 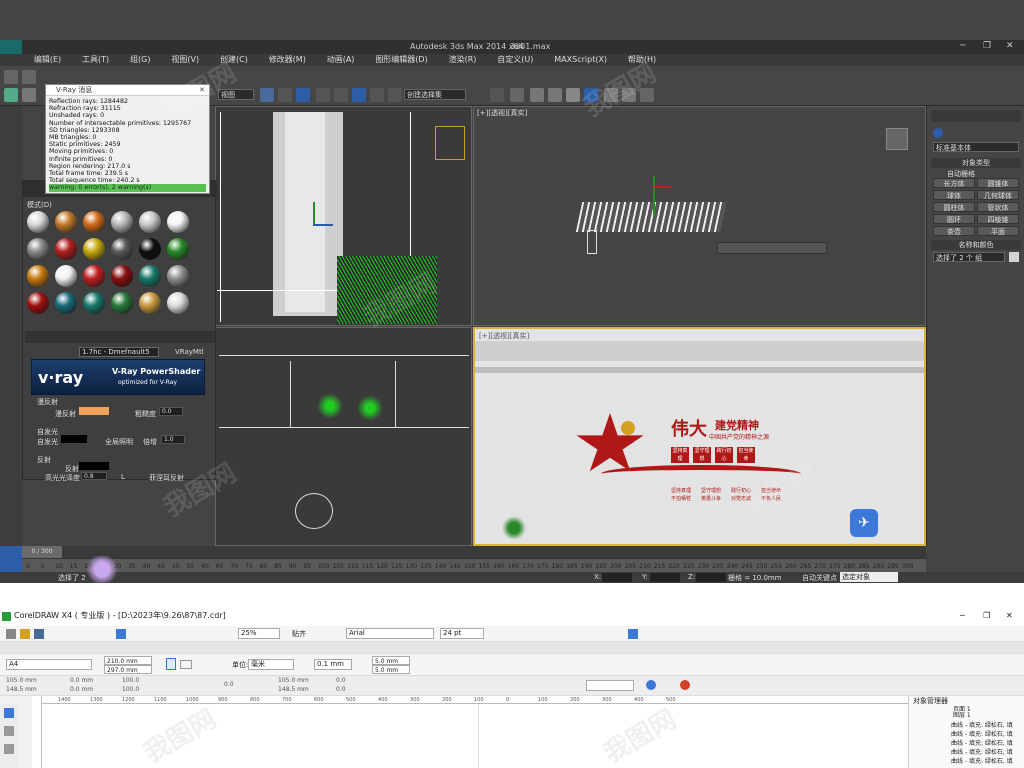 What do you see at coordinates (171, 411) in the screenshot?
I see `roughness-field: 0.0` at bounding box center [171, 411].